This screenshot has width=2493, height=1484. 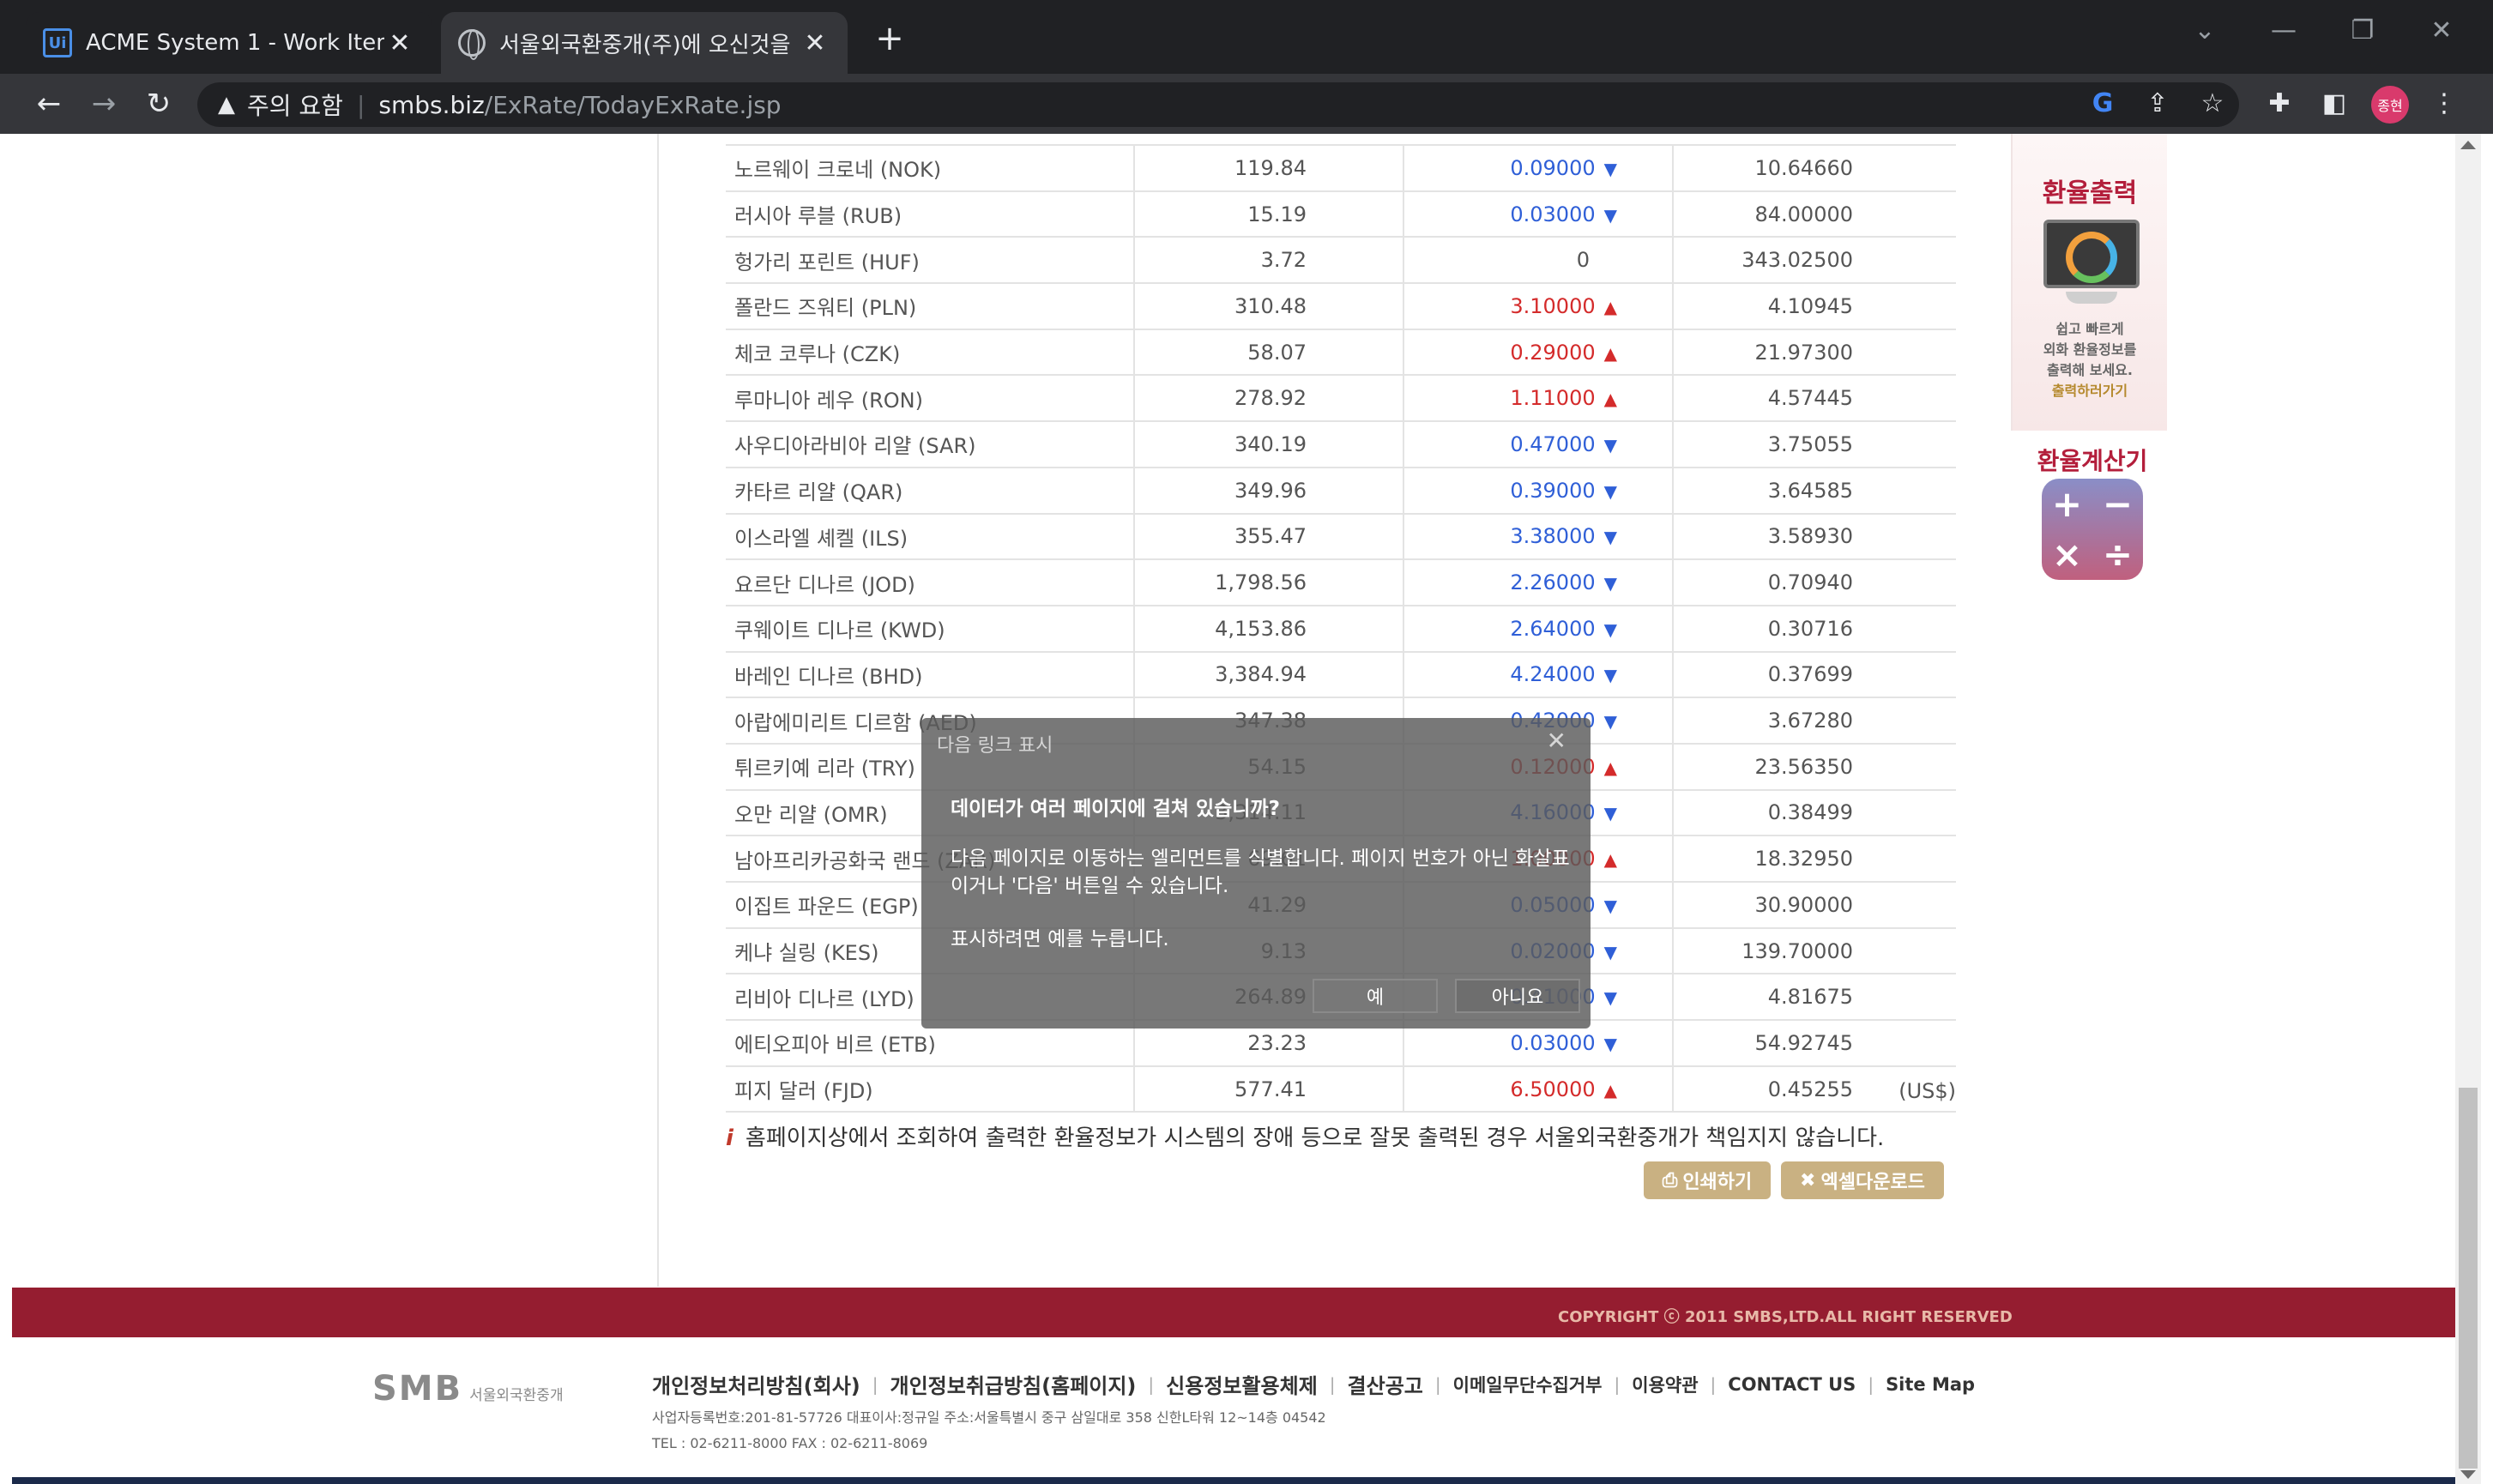 I want to click on profile-avatar: 종현, so click(x=2390, y=105).